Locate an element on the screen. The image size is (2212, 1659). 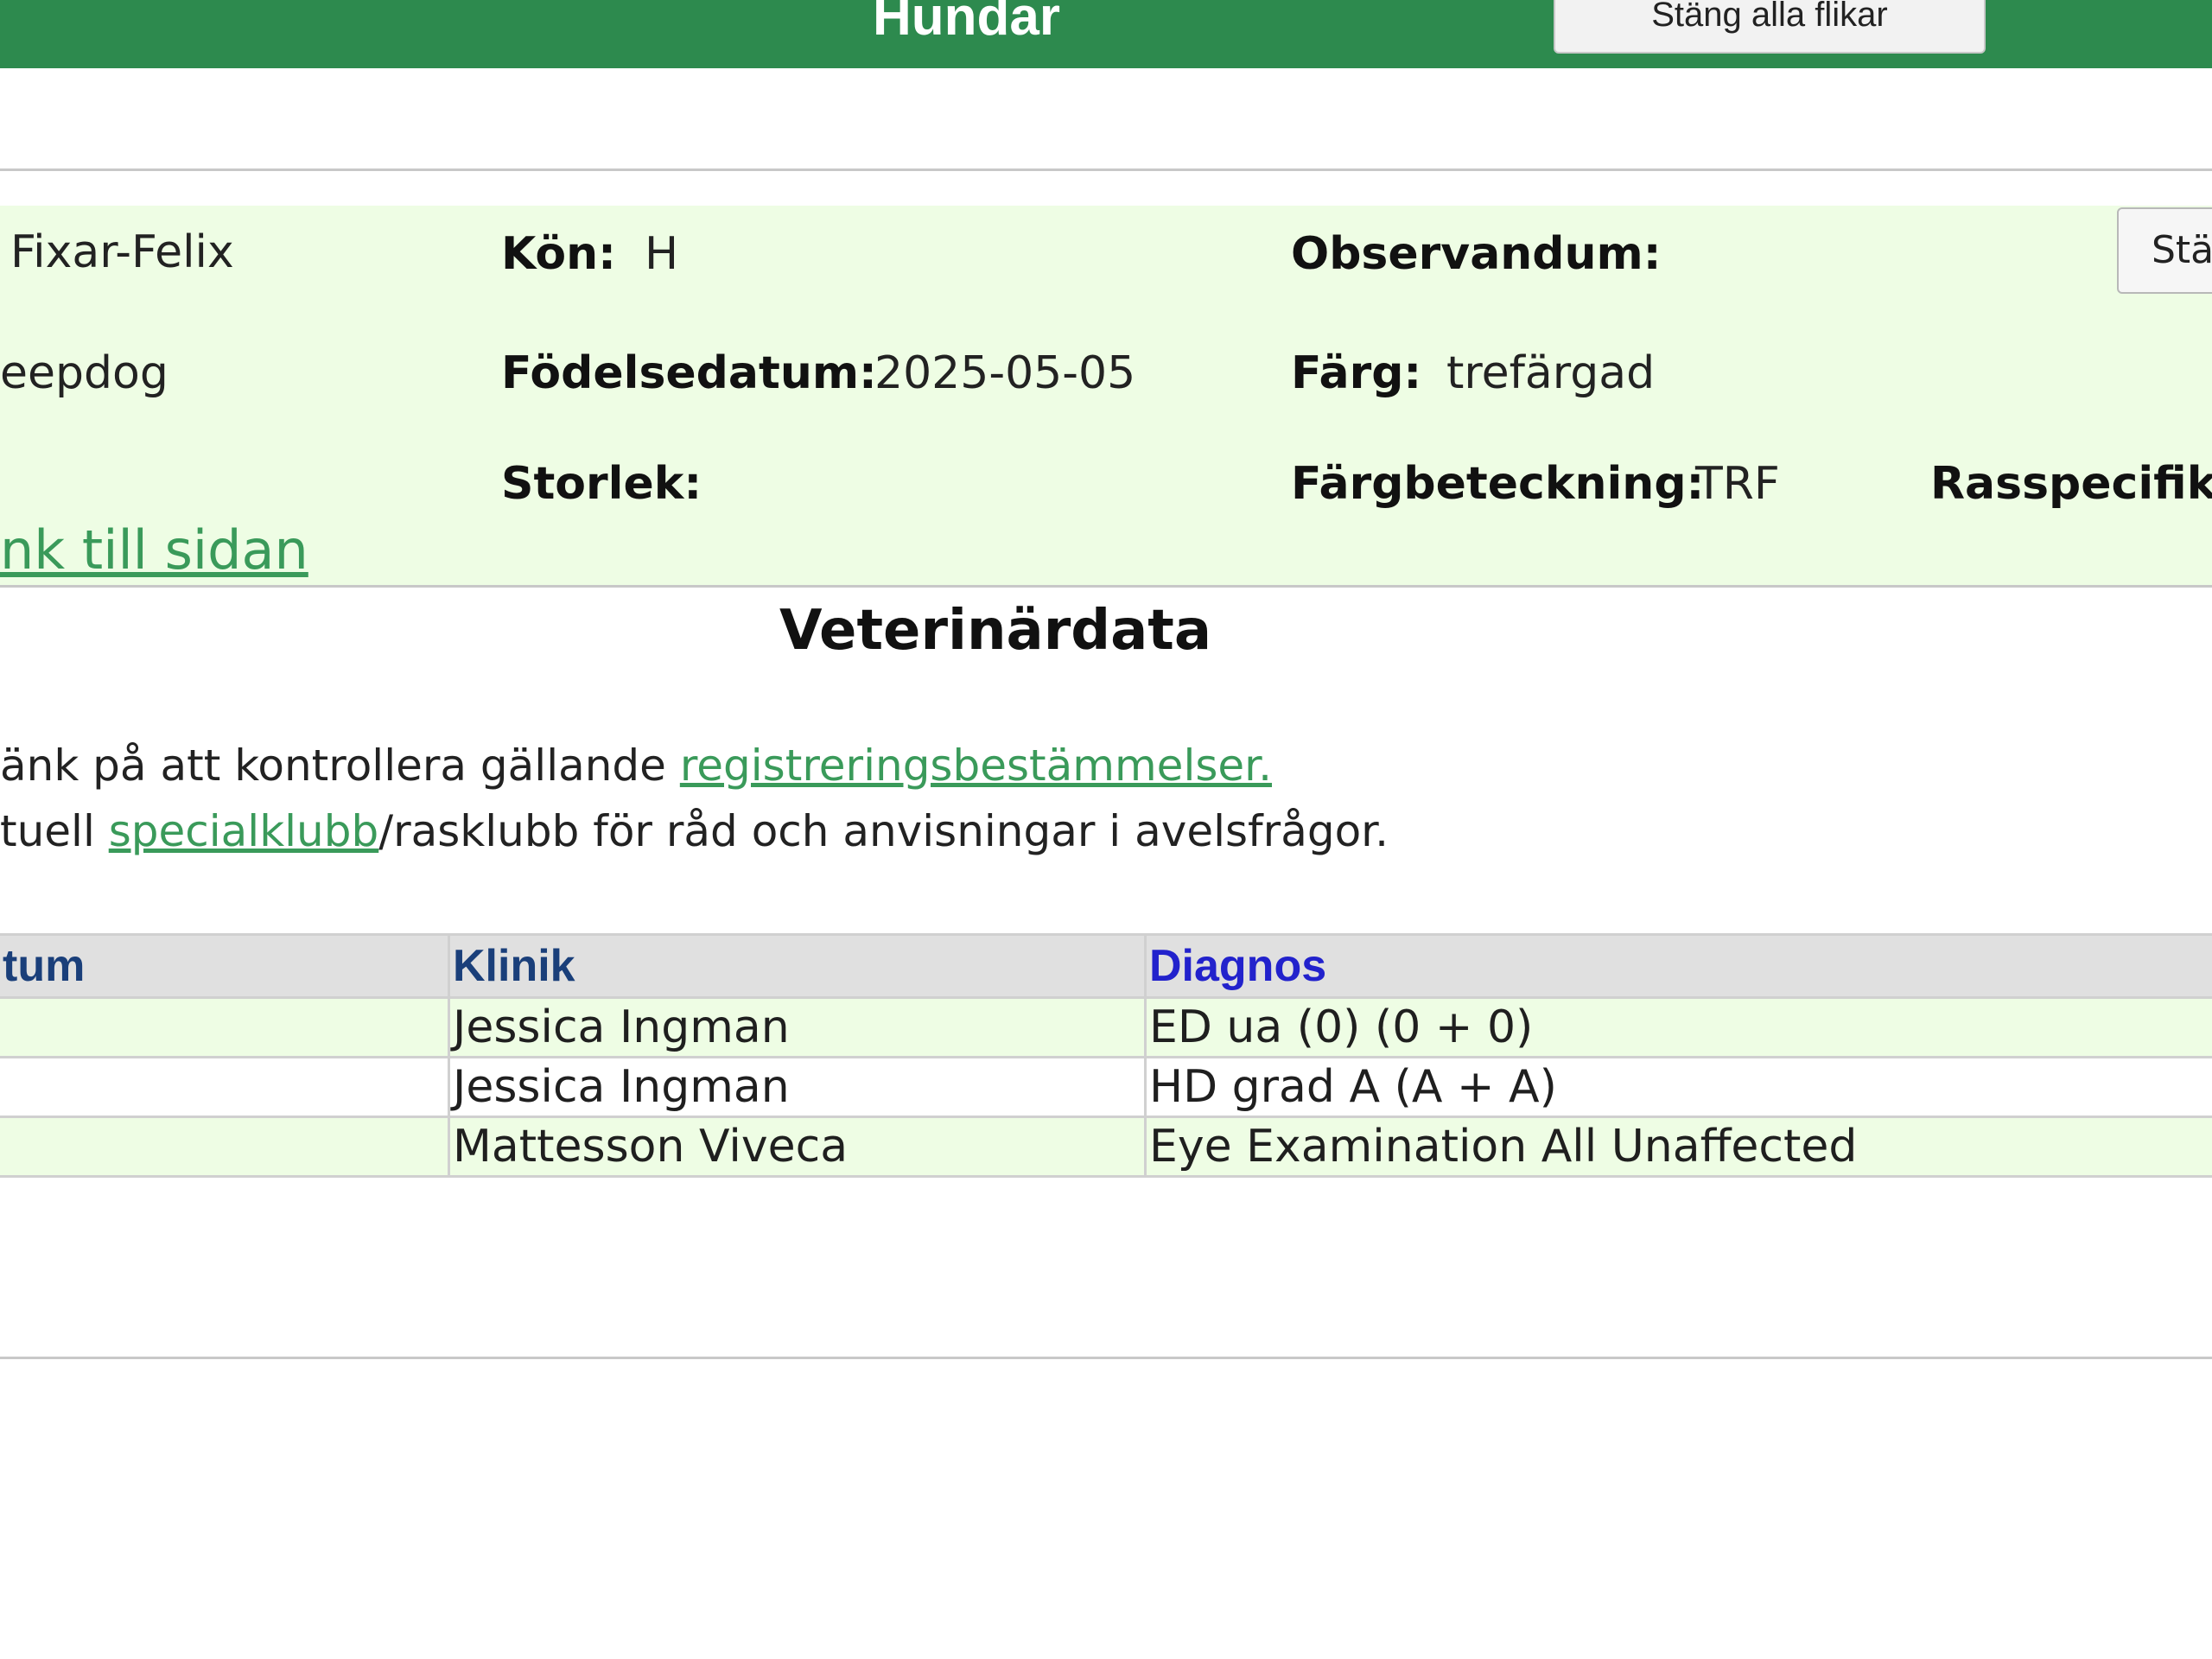
gender-label: Kön: is located at coordinates (558, 254).